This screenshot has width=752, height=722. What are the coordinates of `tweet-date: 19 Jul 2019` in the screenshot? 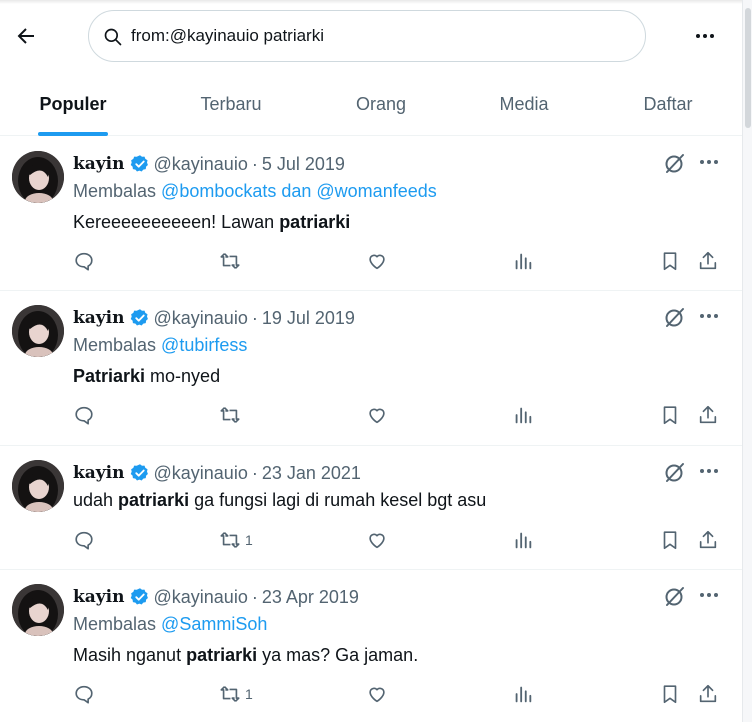 It's located at (308, 318).